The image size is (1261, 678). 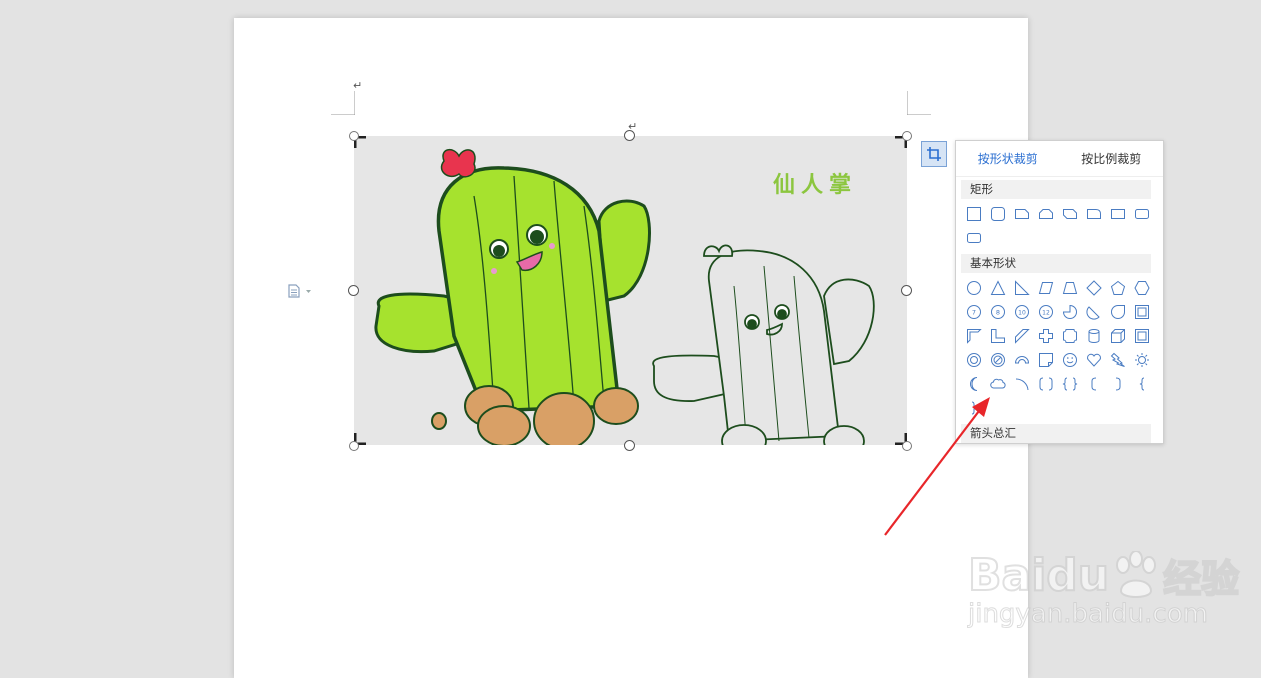 I want to click on octagon-shape: 8, so click(x=998, y=312).